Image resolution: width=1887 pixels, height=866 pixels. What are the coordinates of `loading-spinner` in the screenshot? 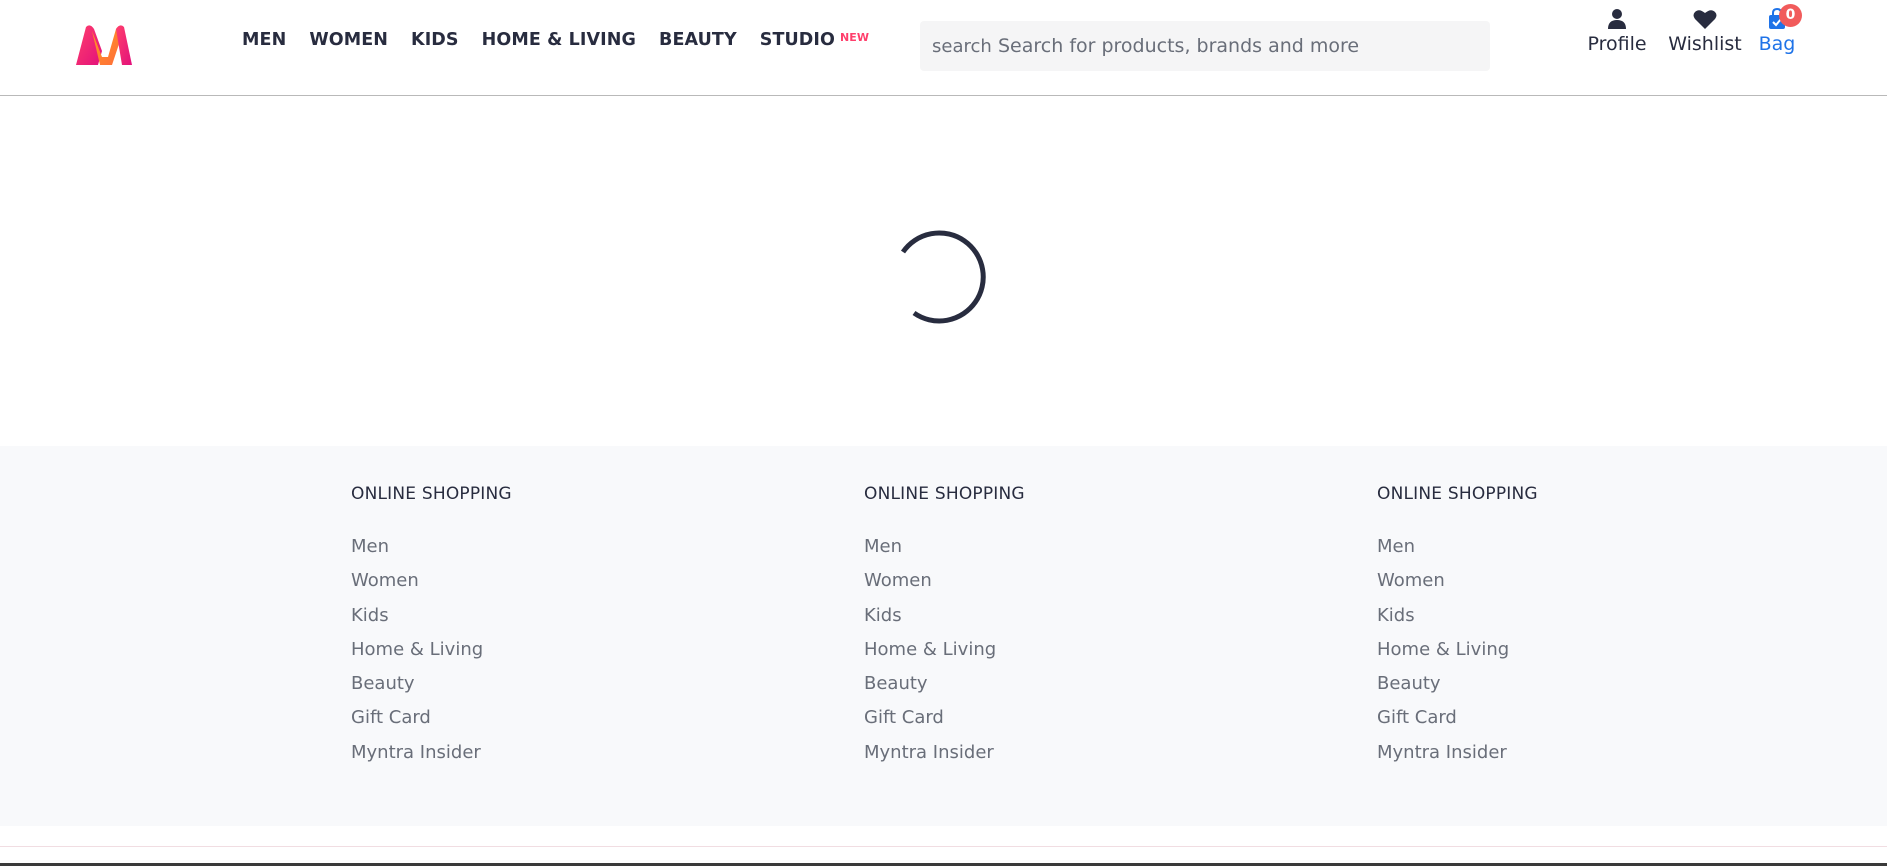 It's located at (945, 272).